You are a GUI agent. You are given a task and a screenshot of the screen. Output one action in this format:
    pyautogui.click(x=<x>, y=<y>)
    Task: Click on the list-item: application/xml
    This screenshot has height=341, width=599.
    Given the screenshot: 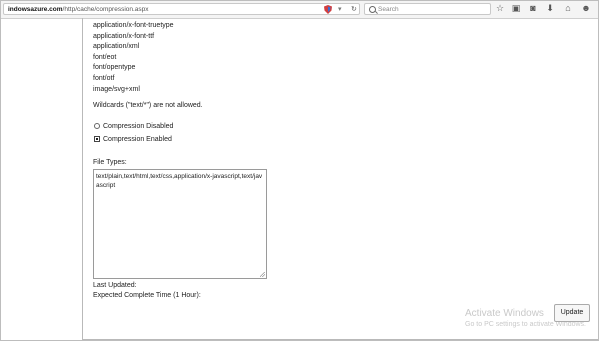 What is the action you would take?
    pyautogui.click(x=116, y=47)
    